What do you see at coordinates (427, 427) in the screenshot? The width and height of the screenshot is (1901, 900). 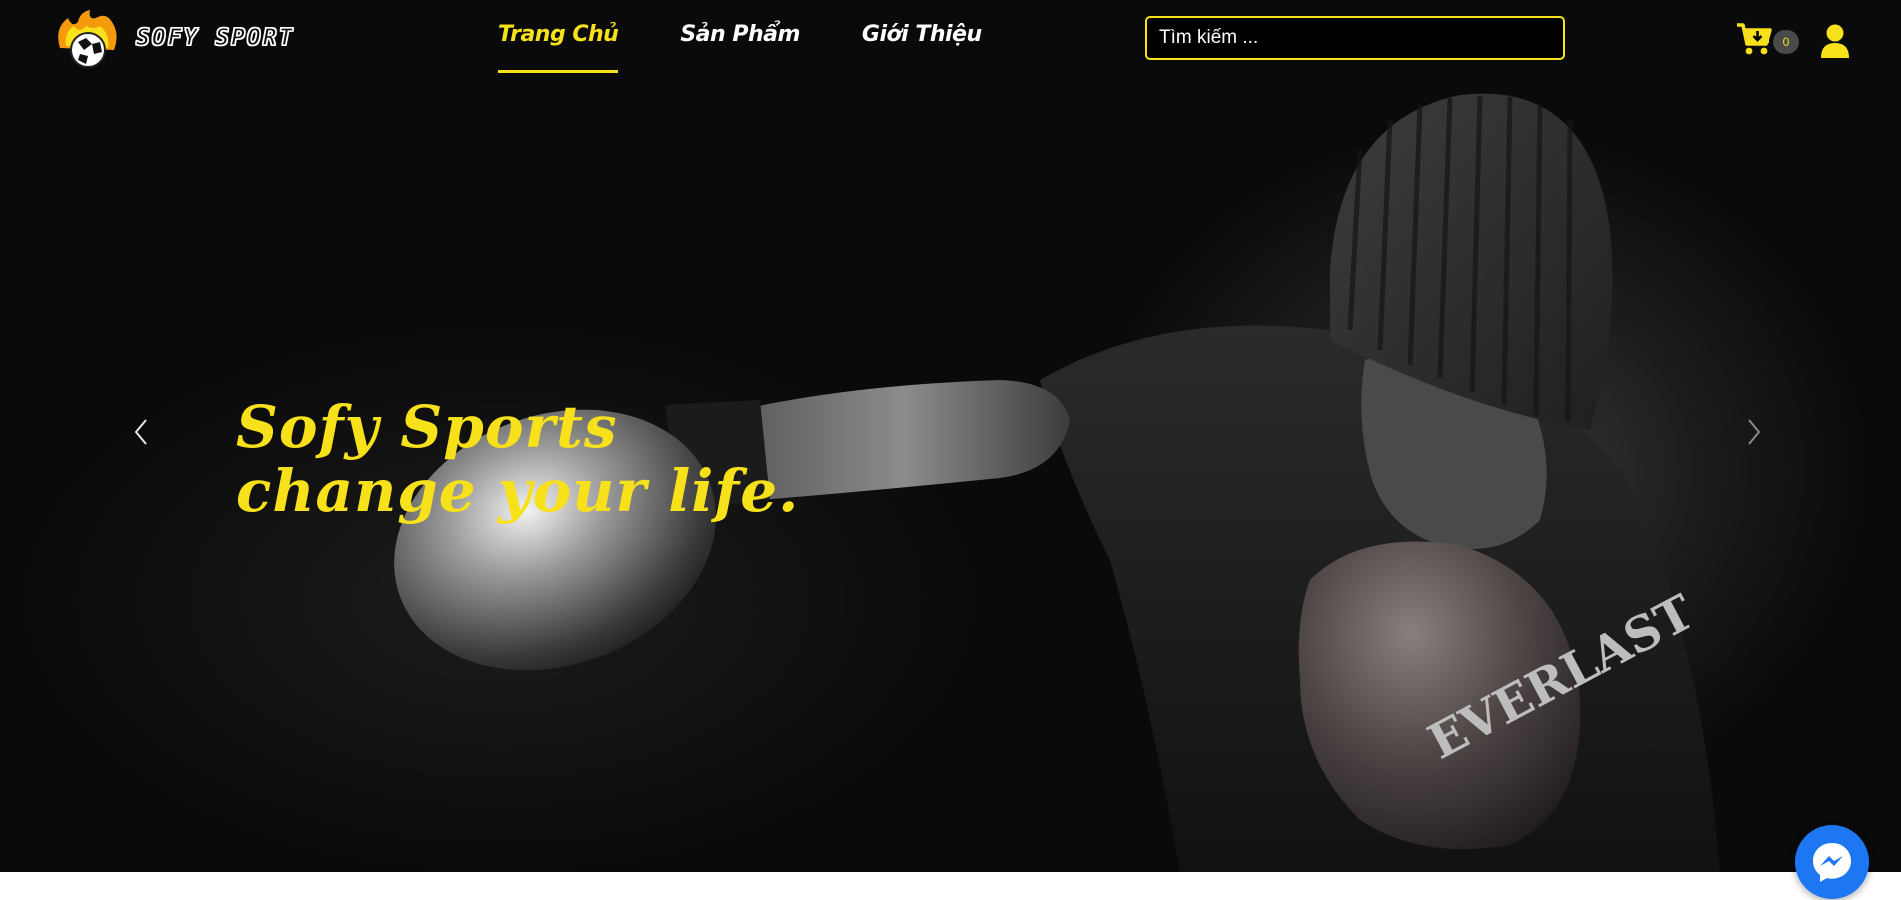 I see `hero-tagline-line1: Sofy Sports` at bounding box center [427, 427].